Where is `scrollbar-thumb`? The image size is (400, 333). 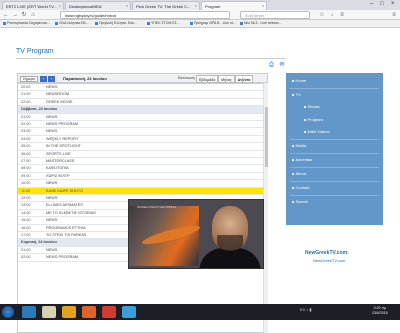
scrollbar-thumb is located at coordinates (266, 137).